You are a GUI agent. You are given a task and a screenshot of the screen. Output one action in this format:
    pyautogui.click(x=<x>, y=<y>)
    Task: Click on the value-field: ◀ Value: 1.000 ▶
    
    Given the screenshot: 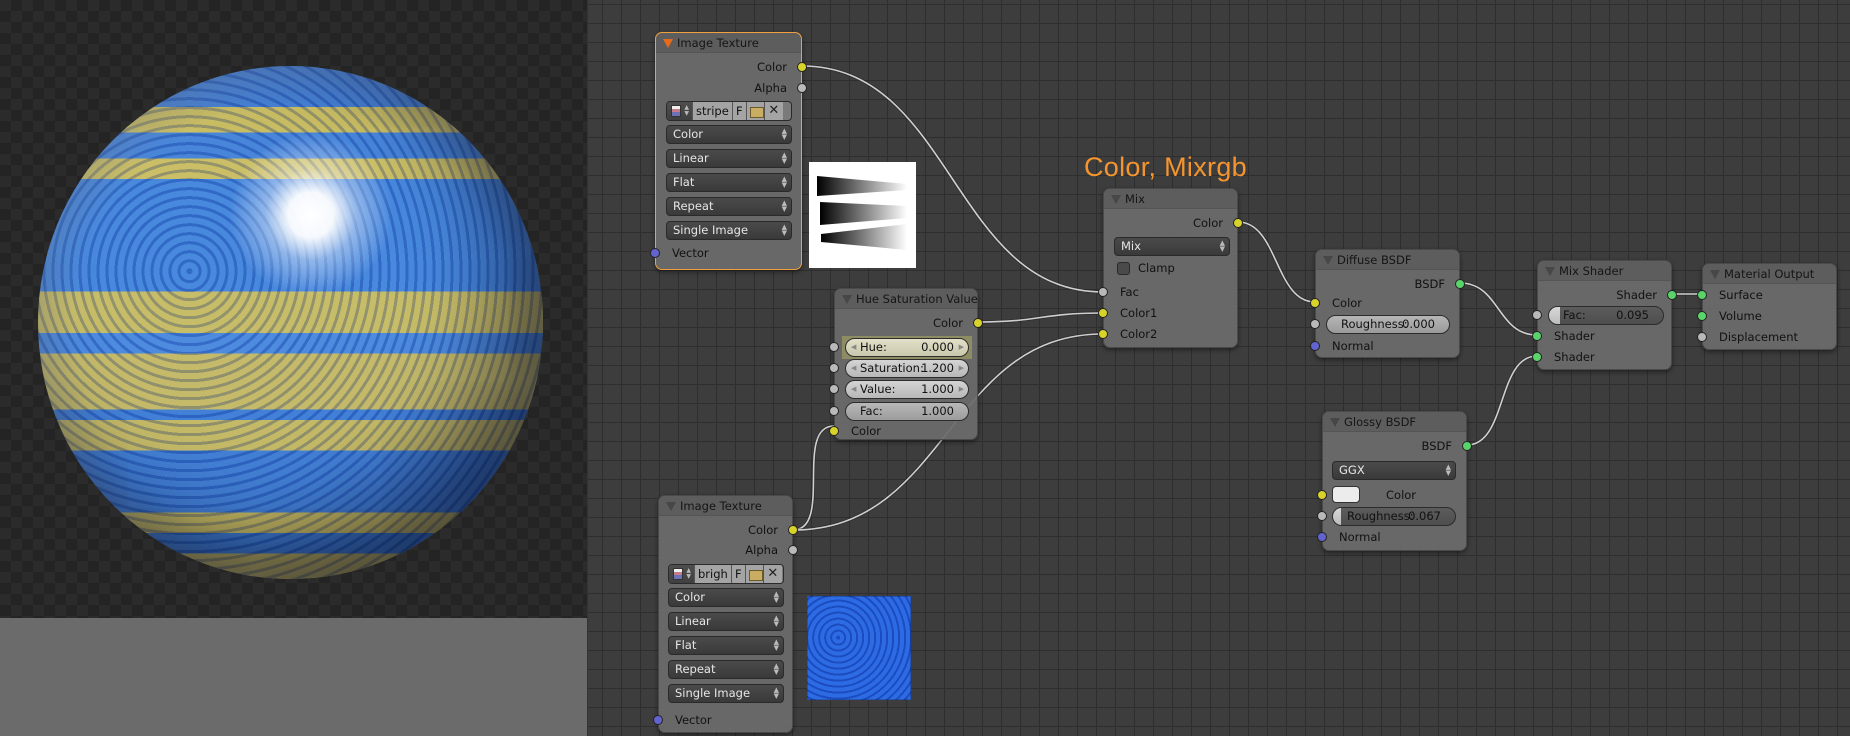 What is the action you would take?
    pyautogui.click(x=907, y=389)
    